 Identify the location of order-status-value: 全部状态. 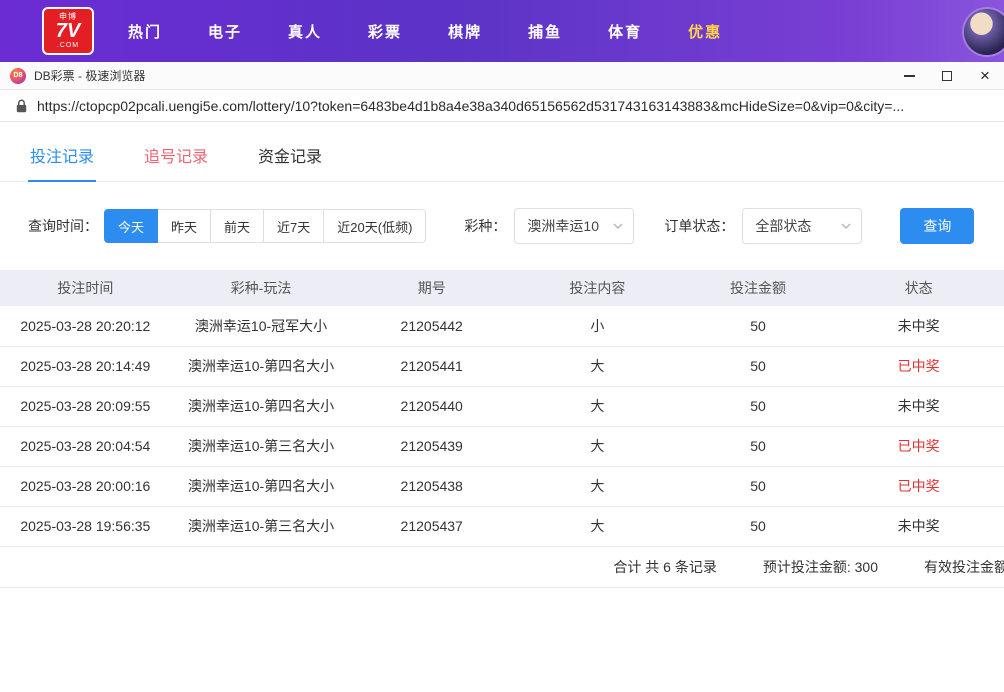
(783, 226).